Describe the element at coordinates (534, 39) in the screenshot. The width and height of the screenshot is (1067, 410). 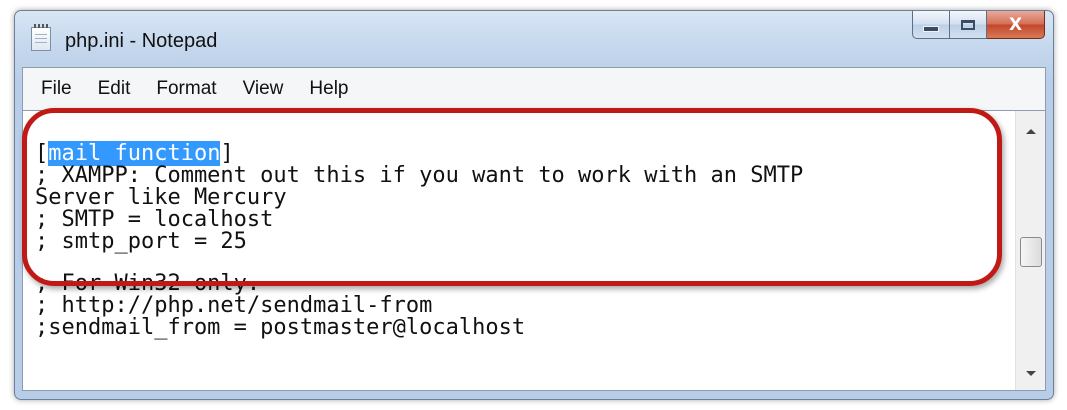
I see `title-bar: php.ini - Notepad X` at that location.